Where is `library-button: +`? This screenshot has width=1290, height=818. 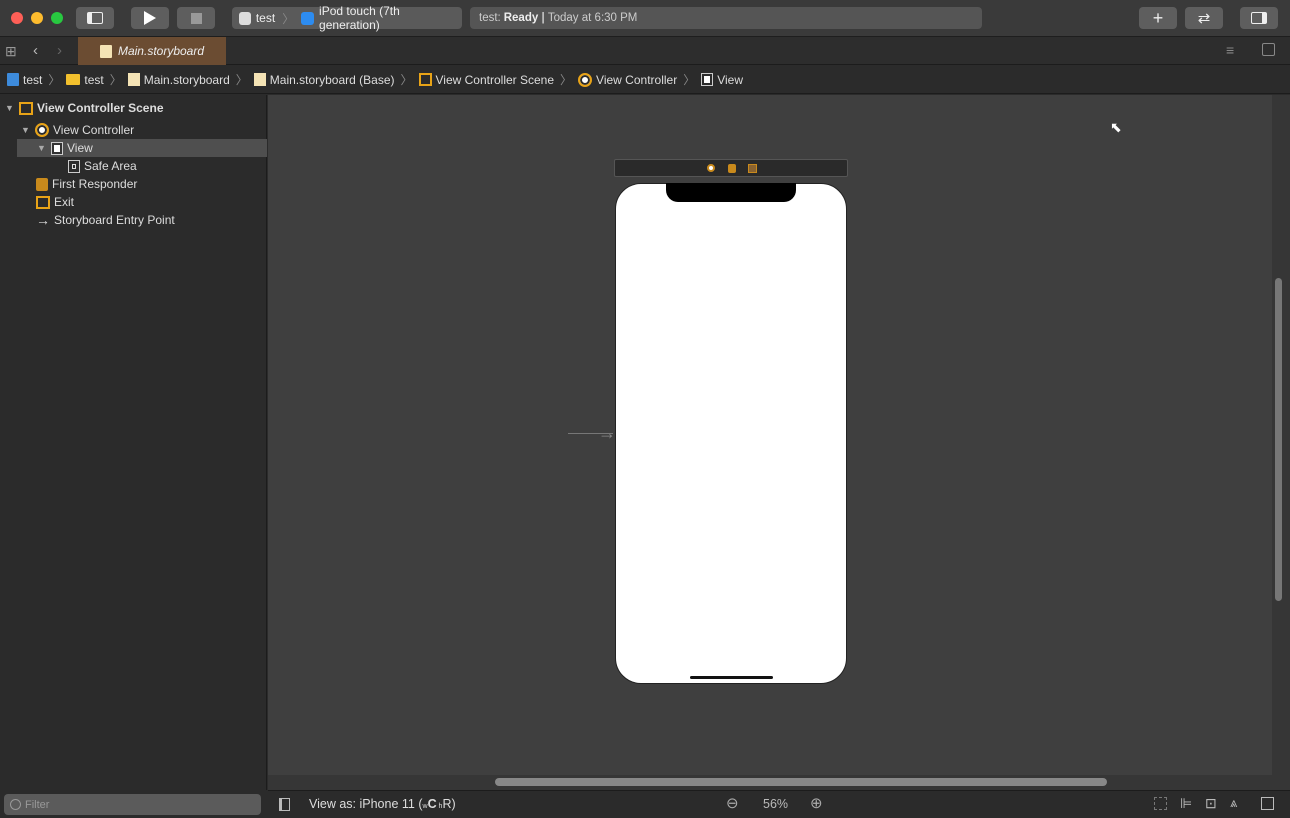
library-button: + is located at coordinates (1158, 18).